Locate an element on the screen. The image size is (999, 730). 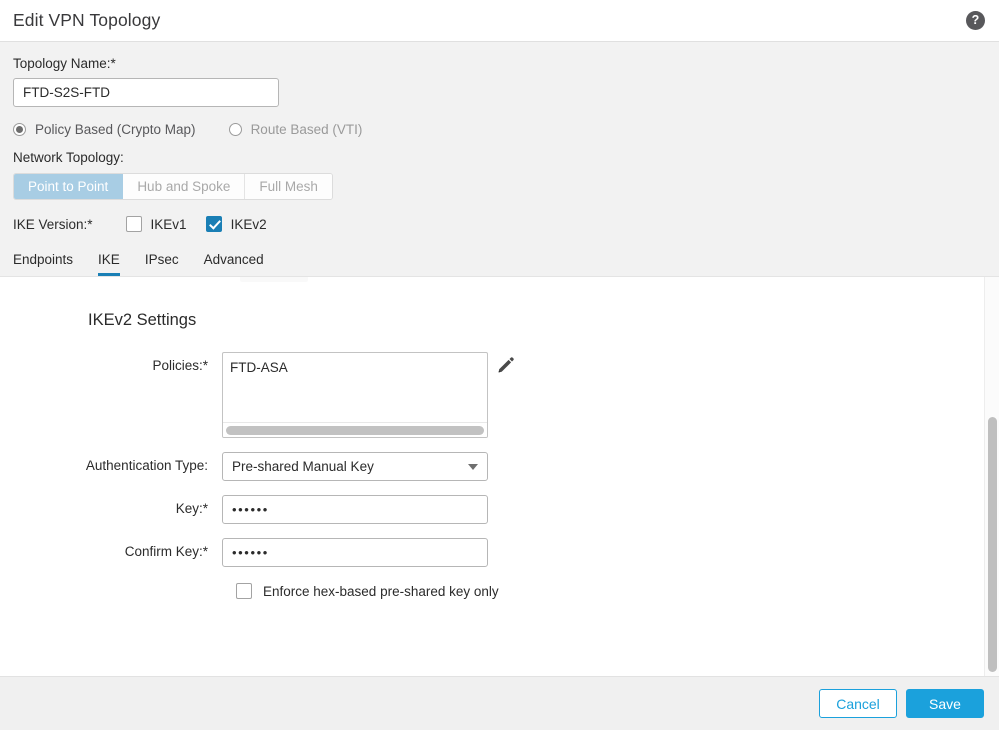
policies-list-box: FTD-ASA is located at coordinates (355, 395).